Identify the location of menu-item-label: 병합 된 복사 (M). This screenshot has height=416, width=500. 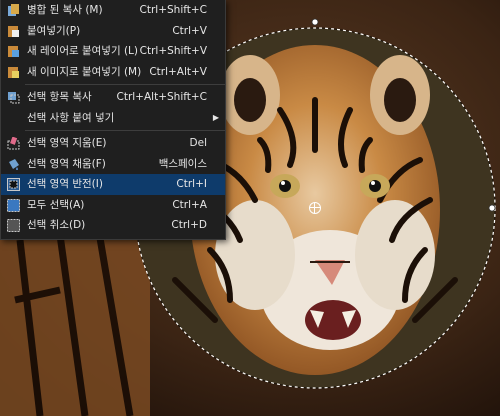
(65, 10).